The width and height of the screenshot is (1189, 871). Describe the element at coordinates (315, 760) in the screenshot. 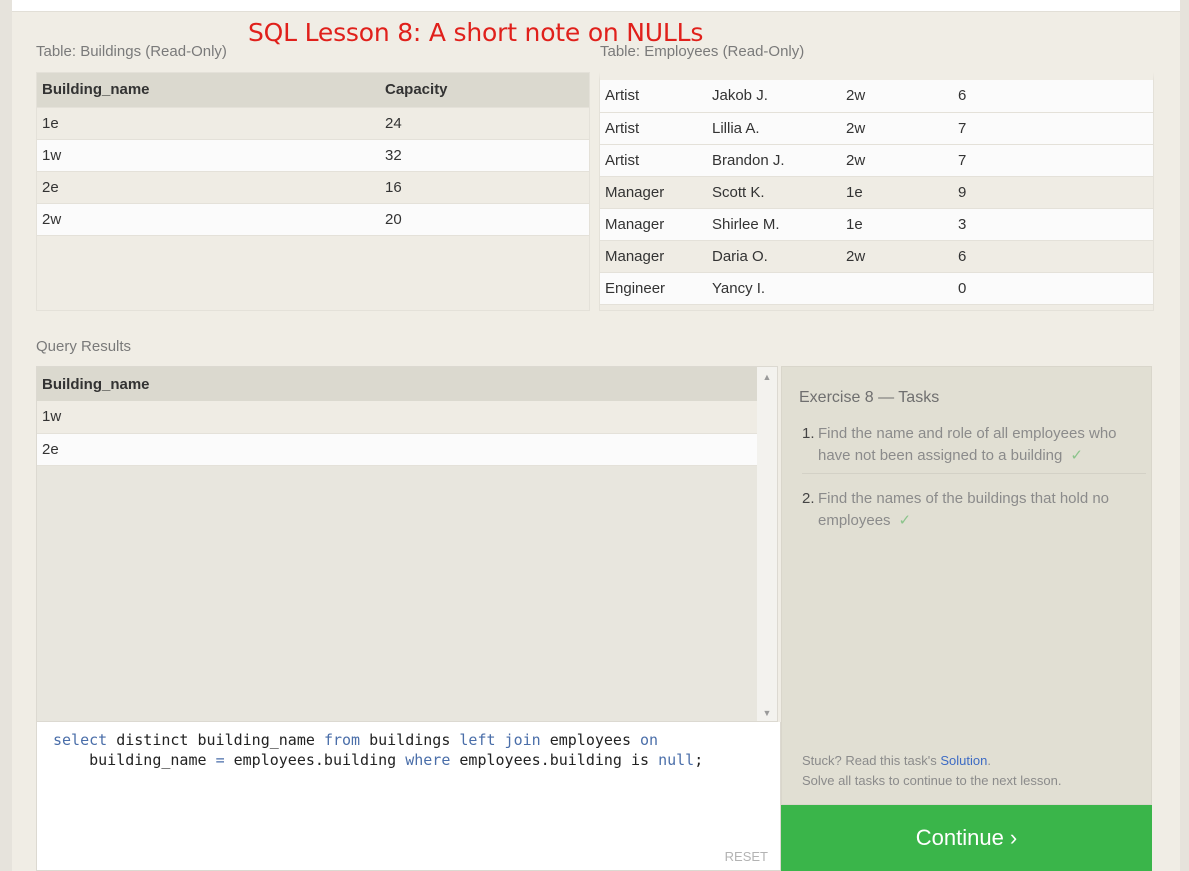

I see `sql-text: employees.building` at that location.